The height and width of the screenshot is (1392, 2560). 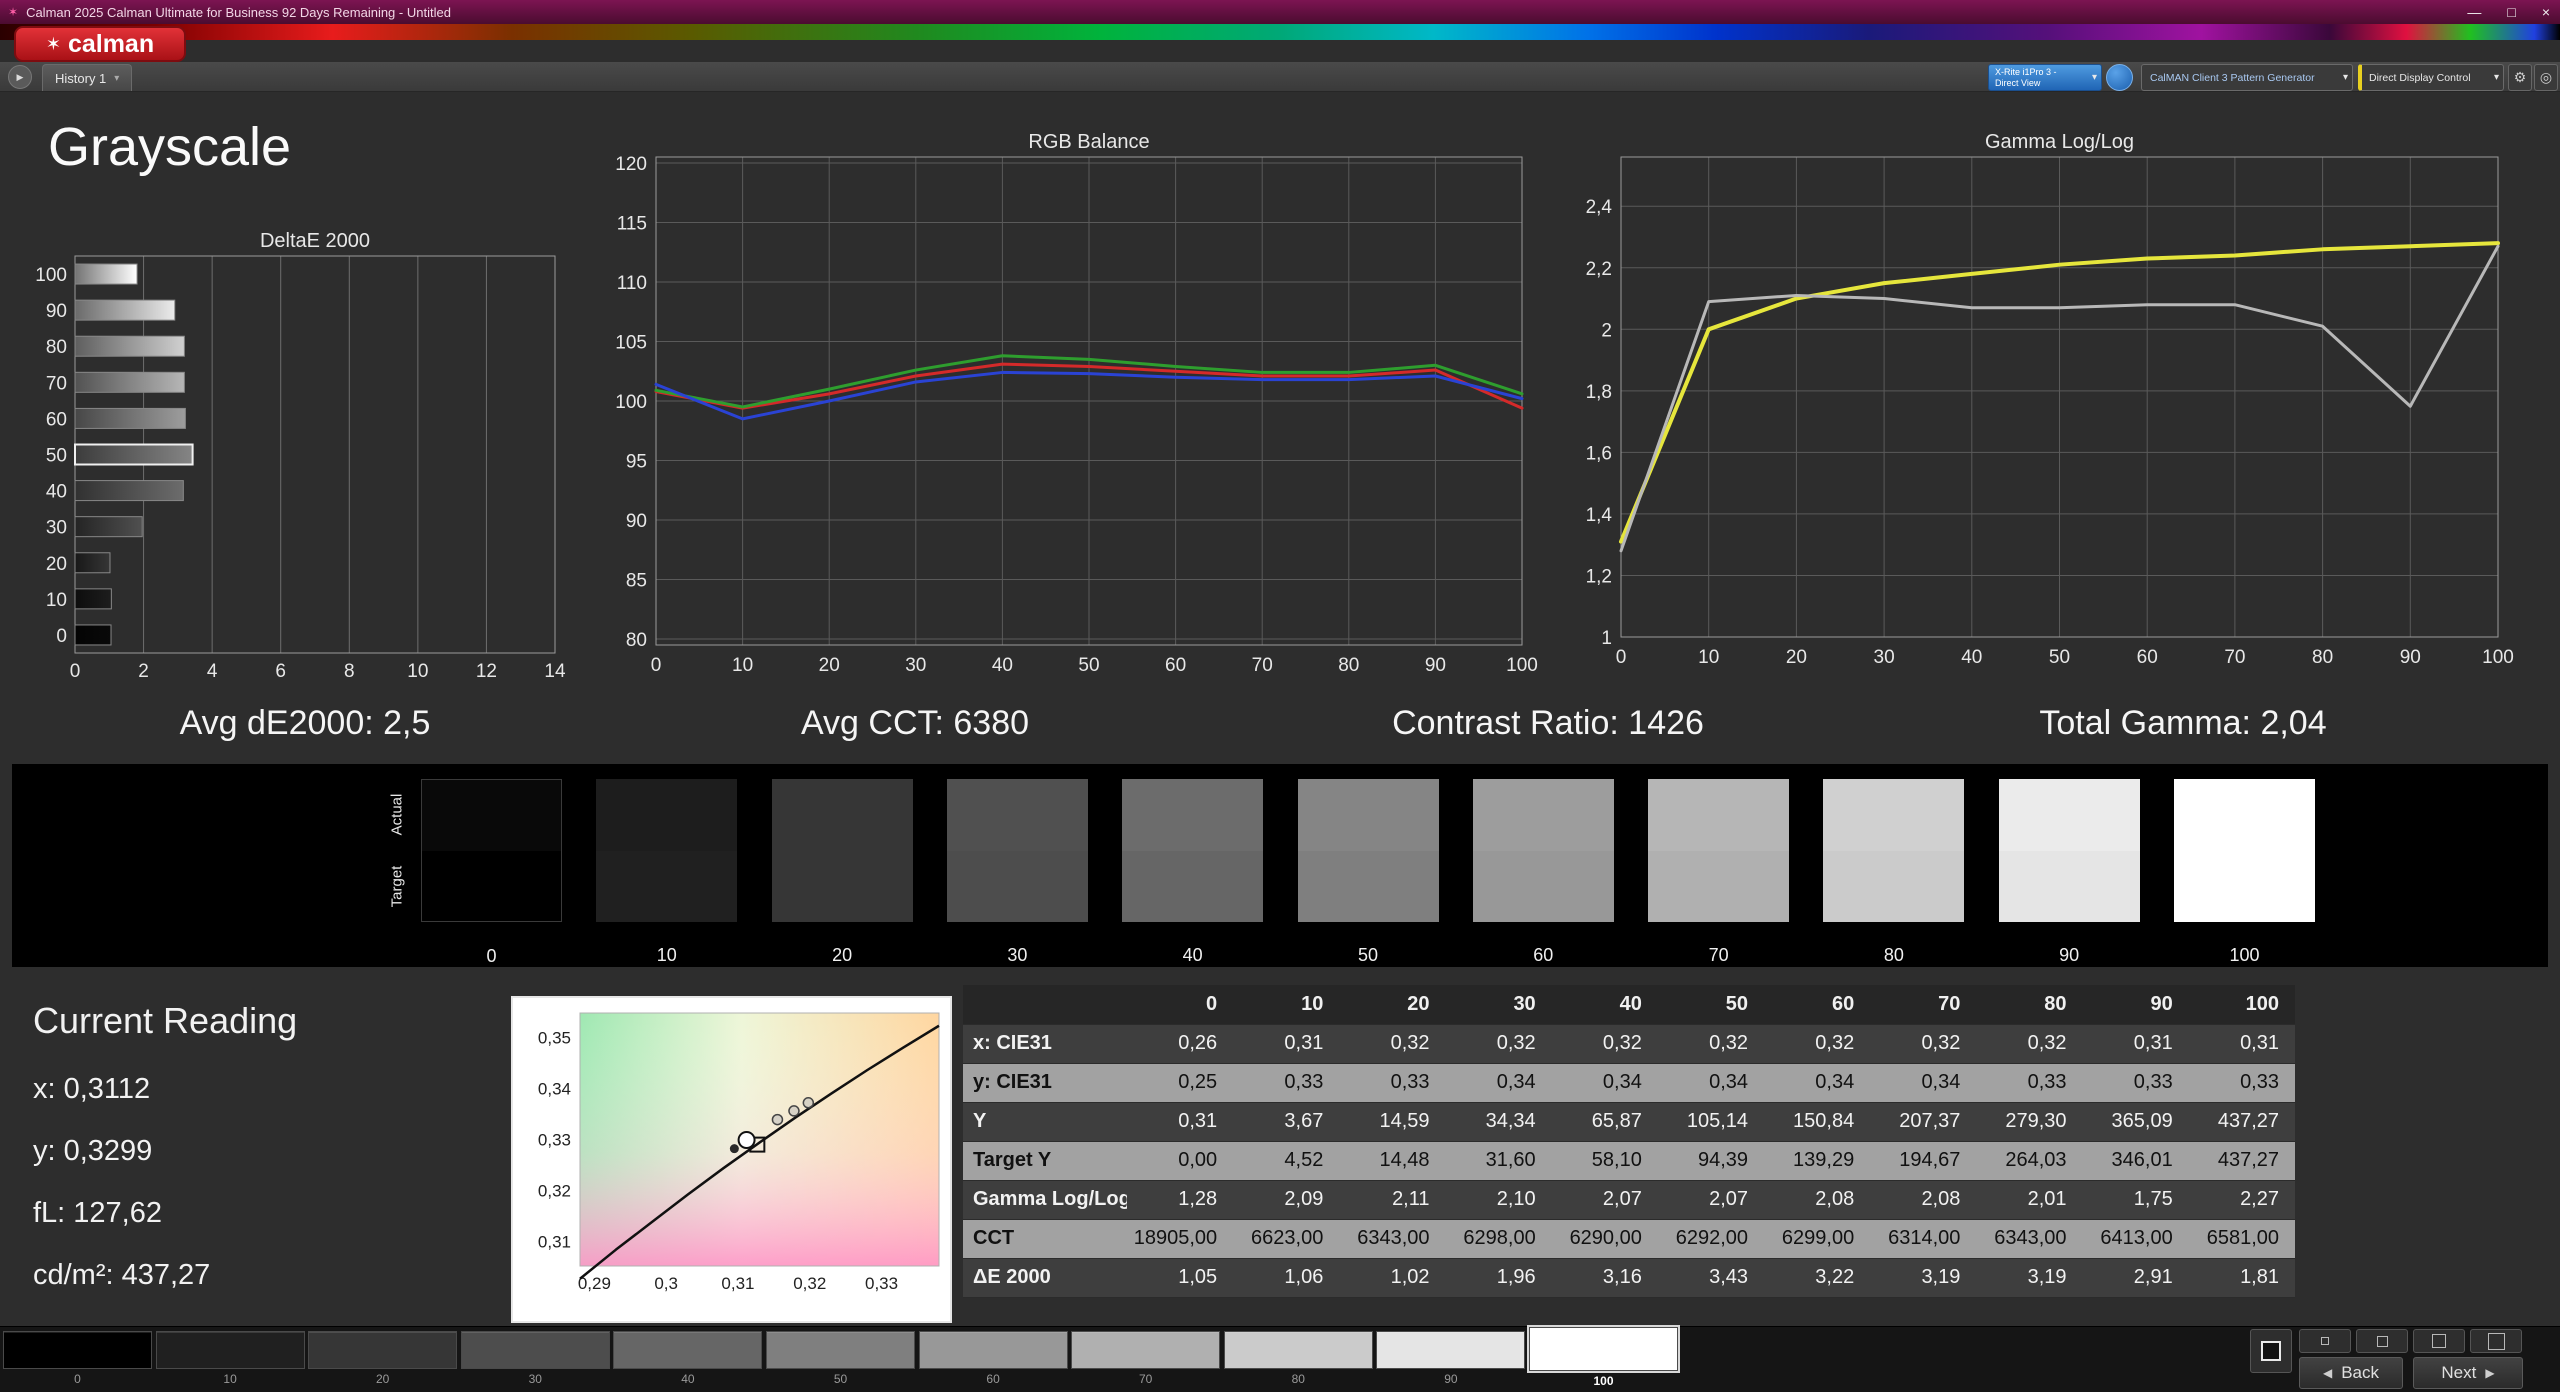 What do you see at coordinates (1543, 872) in the screenshot?
I see `grayscale-patch-60: 60` at bounding box center [1543, 872].